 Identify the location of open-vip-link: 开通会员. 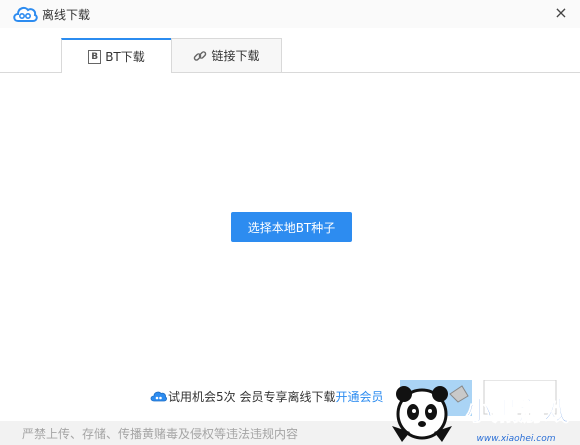
(359, 396).